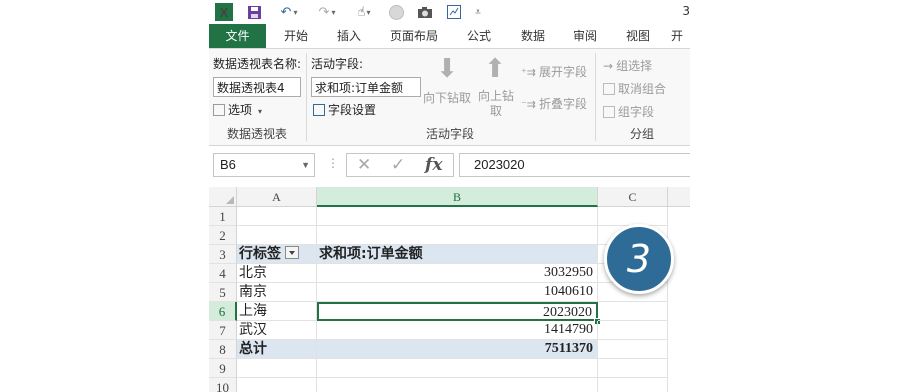 The width and height of the screenshot is (900, 392). What do you see at coordinates (277, 330) in the screenshot?
I see `pivot-row-label: 武汉` at bounding box center [277, 330].